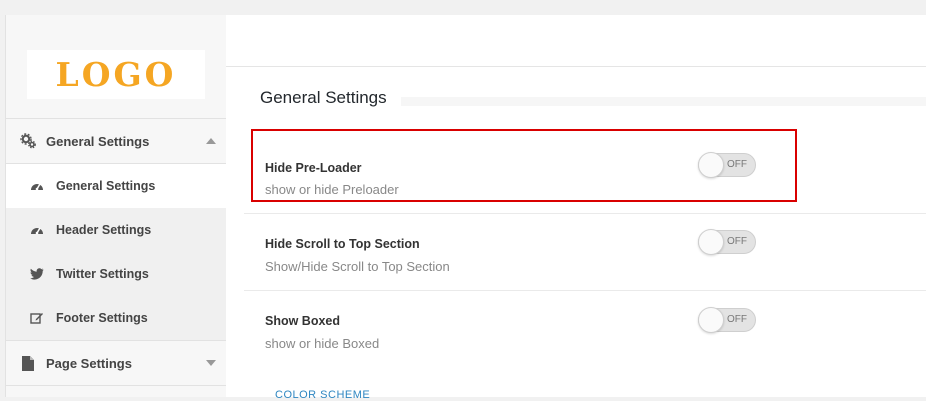  I want to click on show-boxed-toggle: OFF, so click(727, 320).